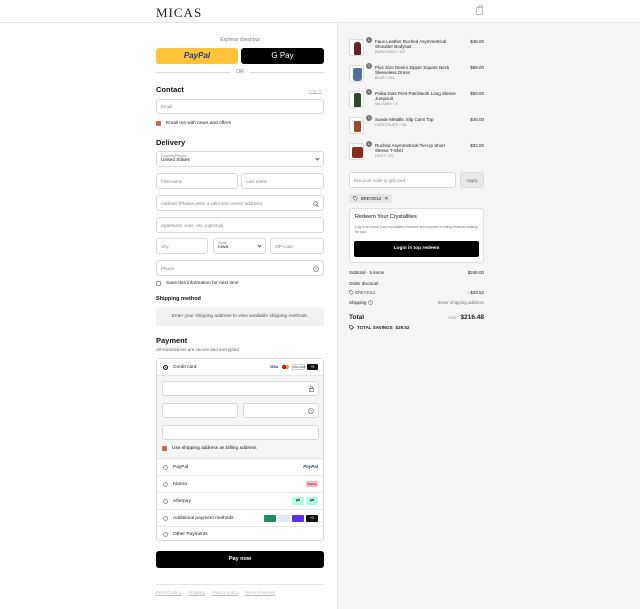 The width and height of the screenshot is (640, 609). I want to click on terms-link: Terms of service, so click(260, 592).